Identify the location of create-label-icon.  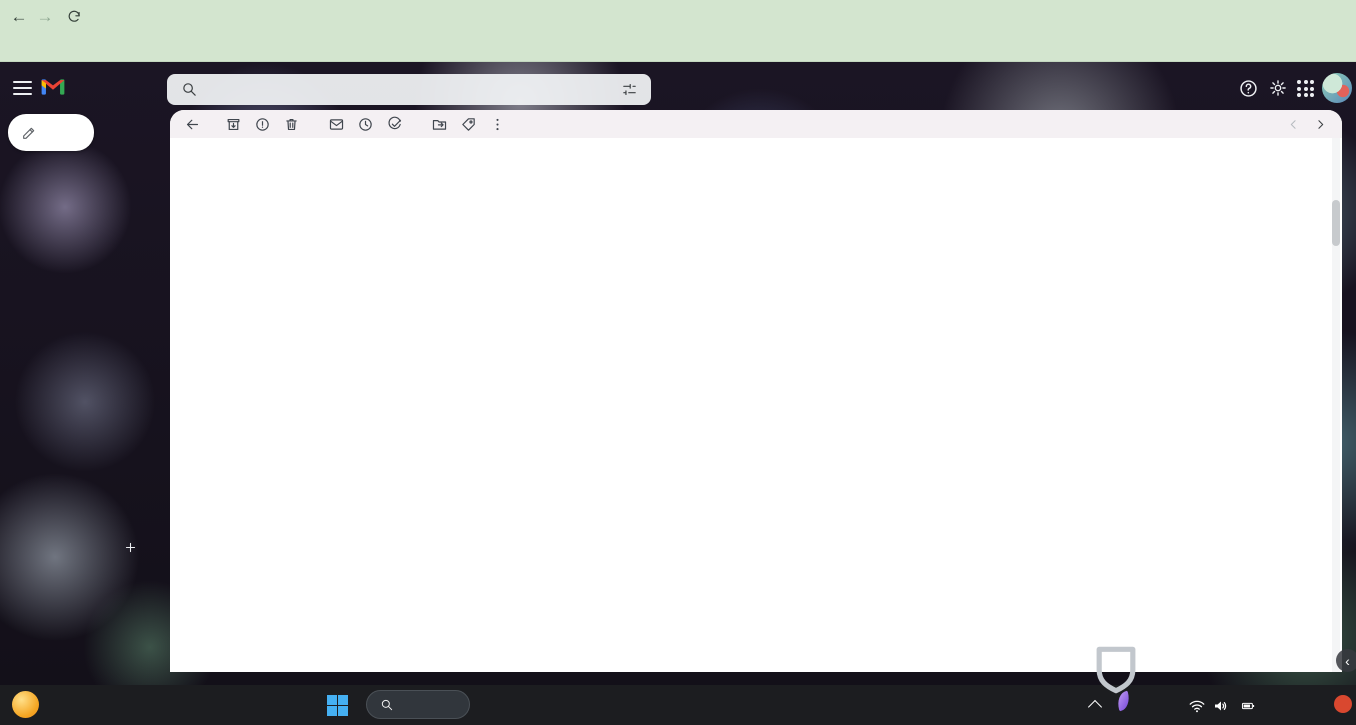
(130, 547).